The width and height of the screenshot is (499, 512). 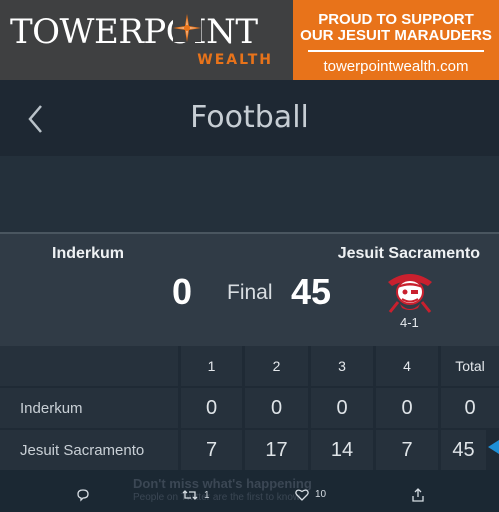 I want to click on quarter-1-header: 1, so click(x=211, y=366).